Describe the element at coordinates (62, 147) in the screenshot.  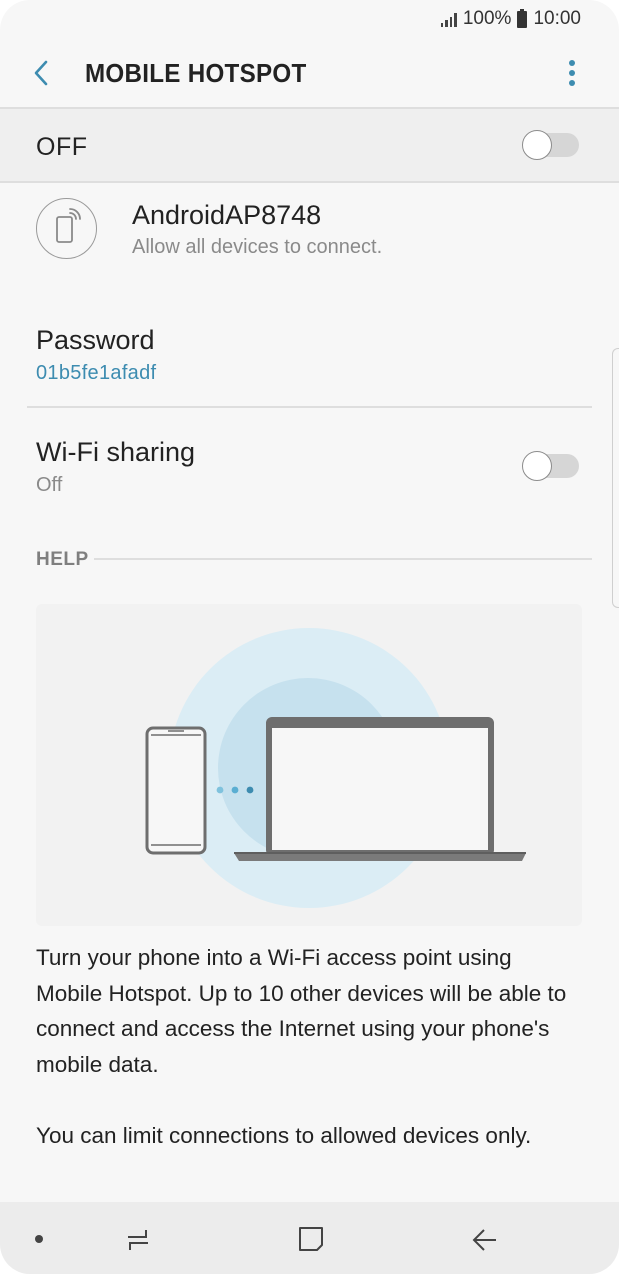
I see `master-switch-label: OFF` at that location.